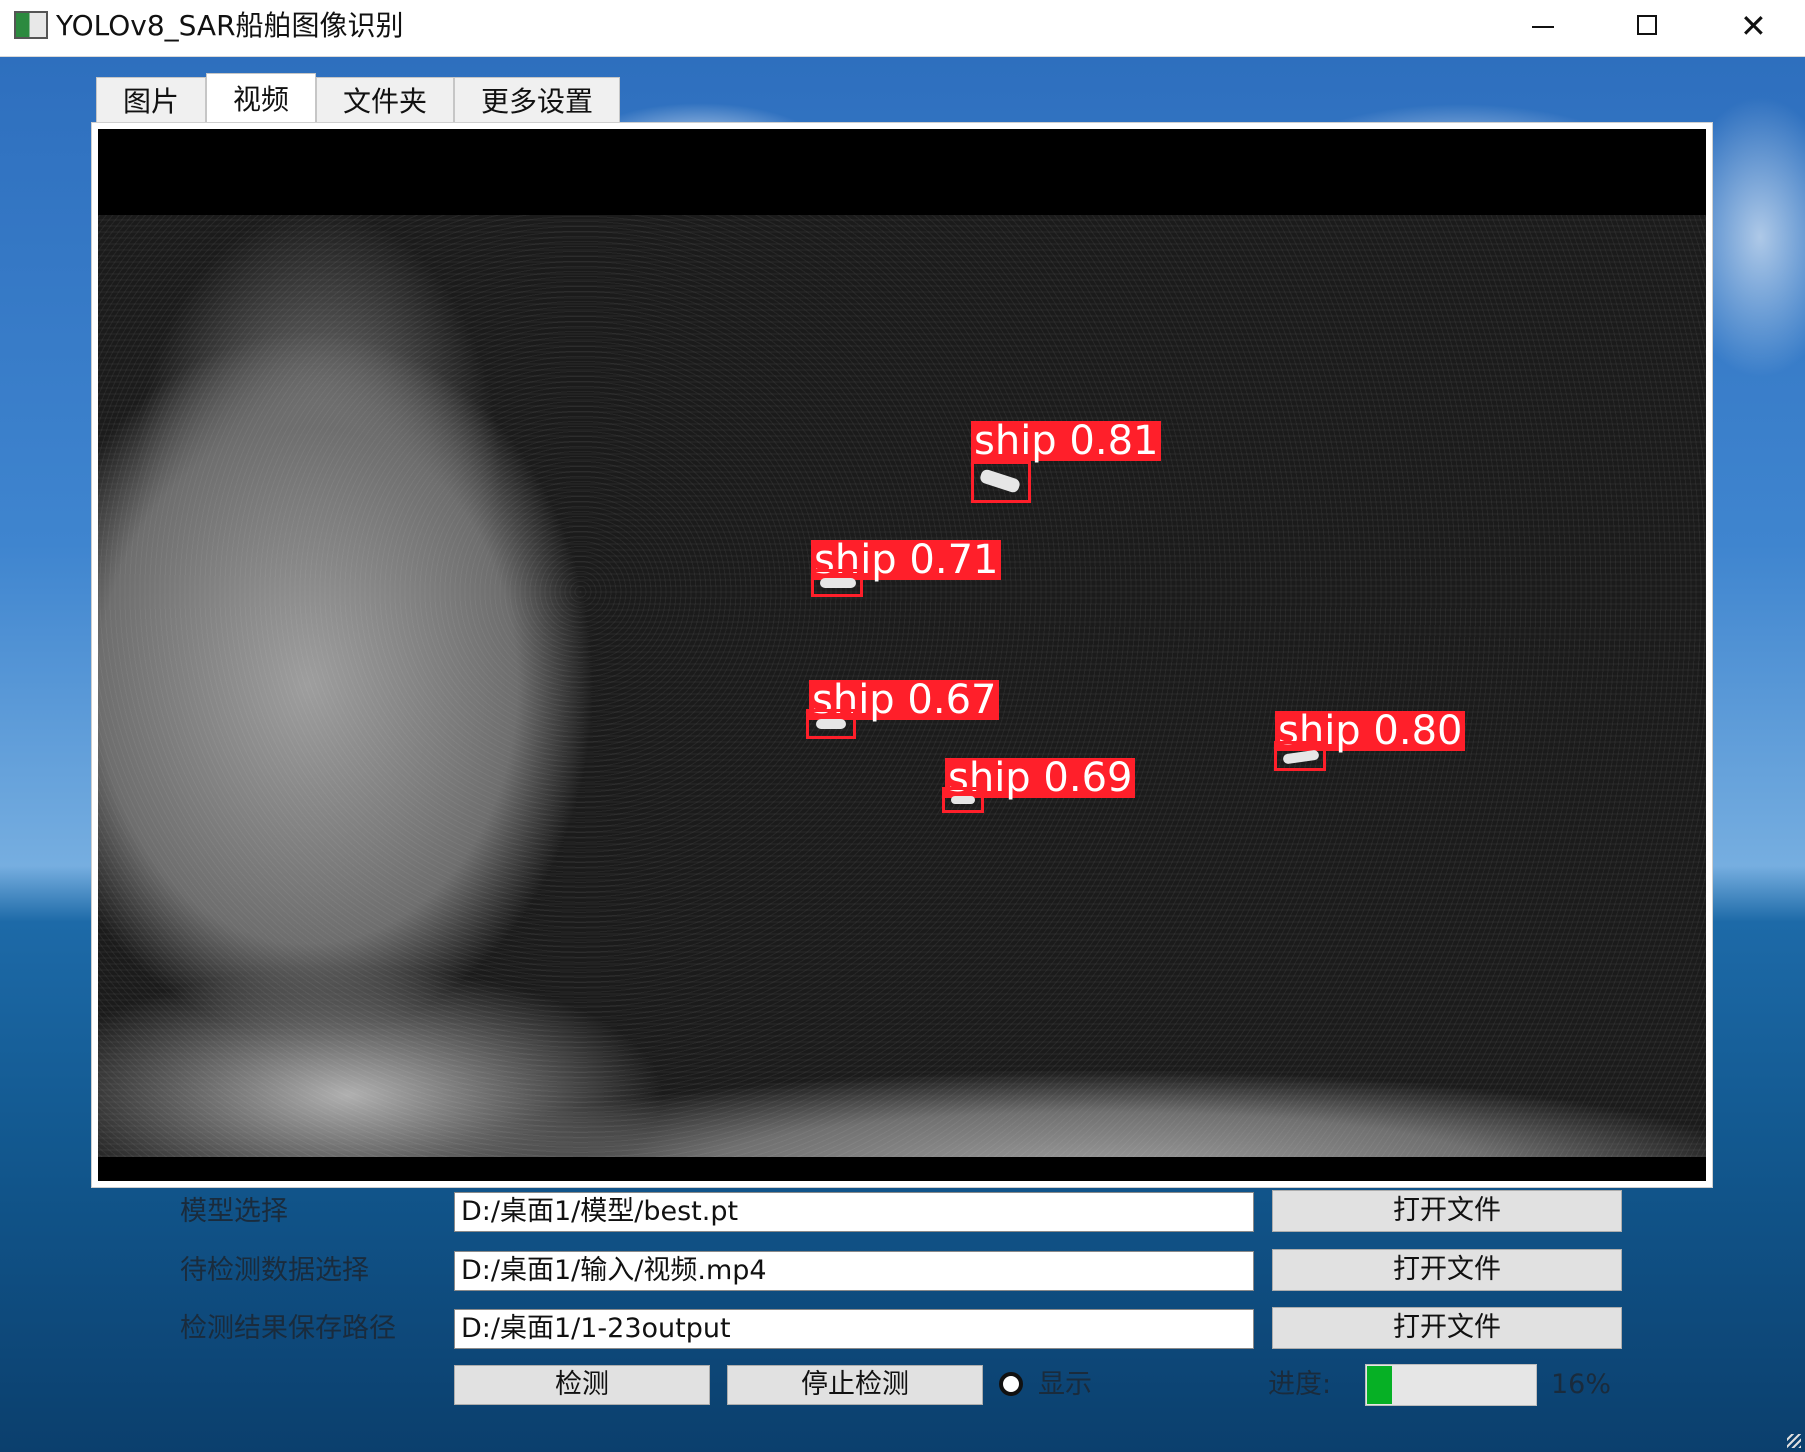 The image size is (1805, 1452). Describe the element at coordinates (230, 25) in the screenshot. I see `window-title: YOLOv8_SAR船舶图像识别` at that location.